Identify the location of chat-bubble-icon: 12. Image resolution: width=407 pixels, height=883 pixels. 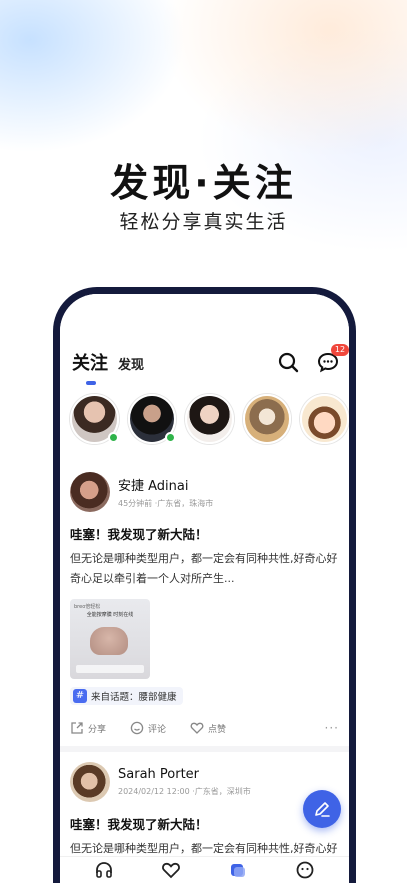
(333, 358).